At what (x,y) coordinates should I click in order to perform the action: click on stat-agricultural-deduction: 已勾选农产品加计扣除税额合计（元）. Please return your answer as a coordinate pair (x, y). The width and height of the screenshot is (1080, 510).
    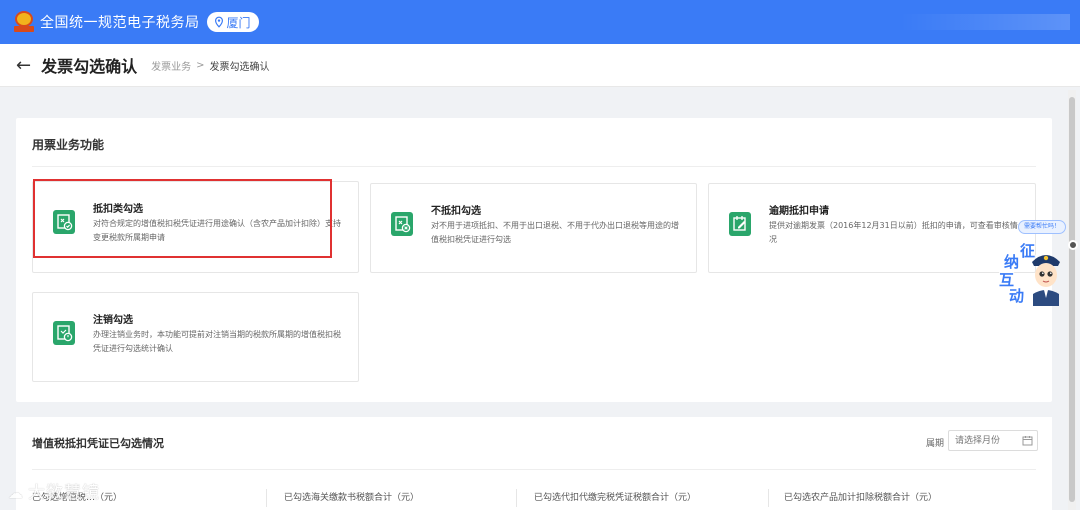
    Looking at the image, I should click on (861, 498).